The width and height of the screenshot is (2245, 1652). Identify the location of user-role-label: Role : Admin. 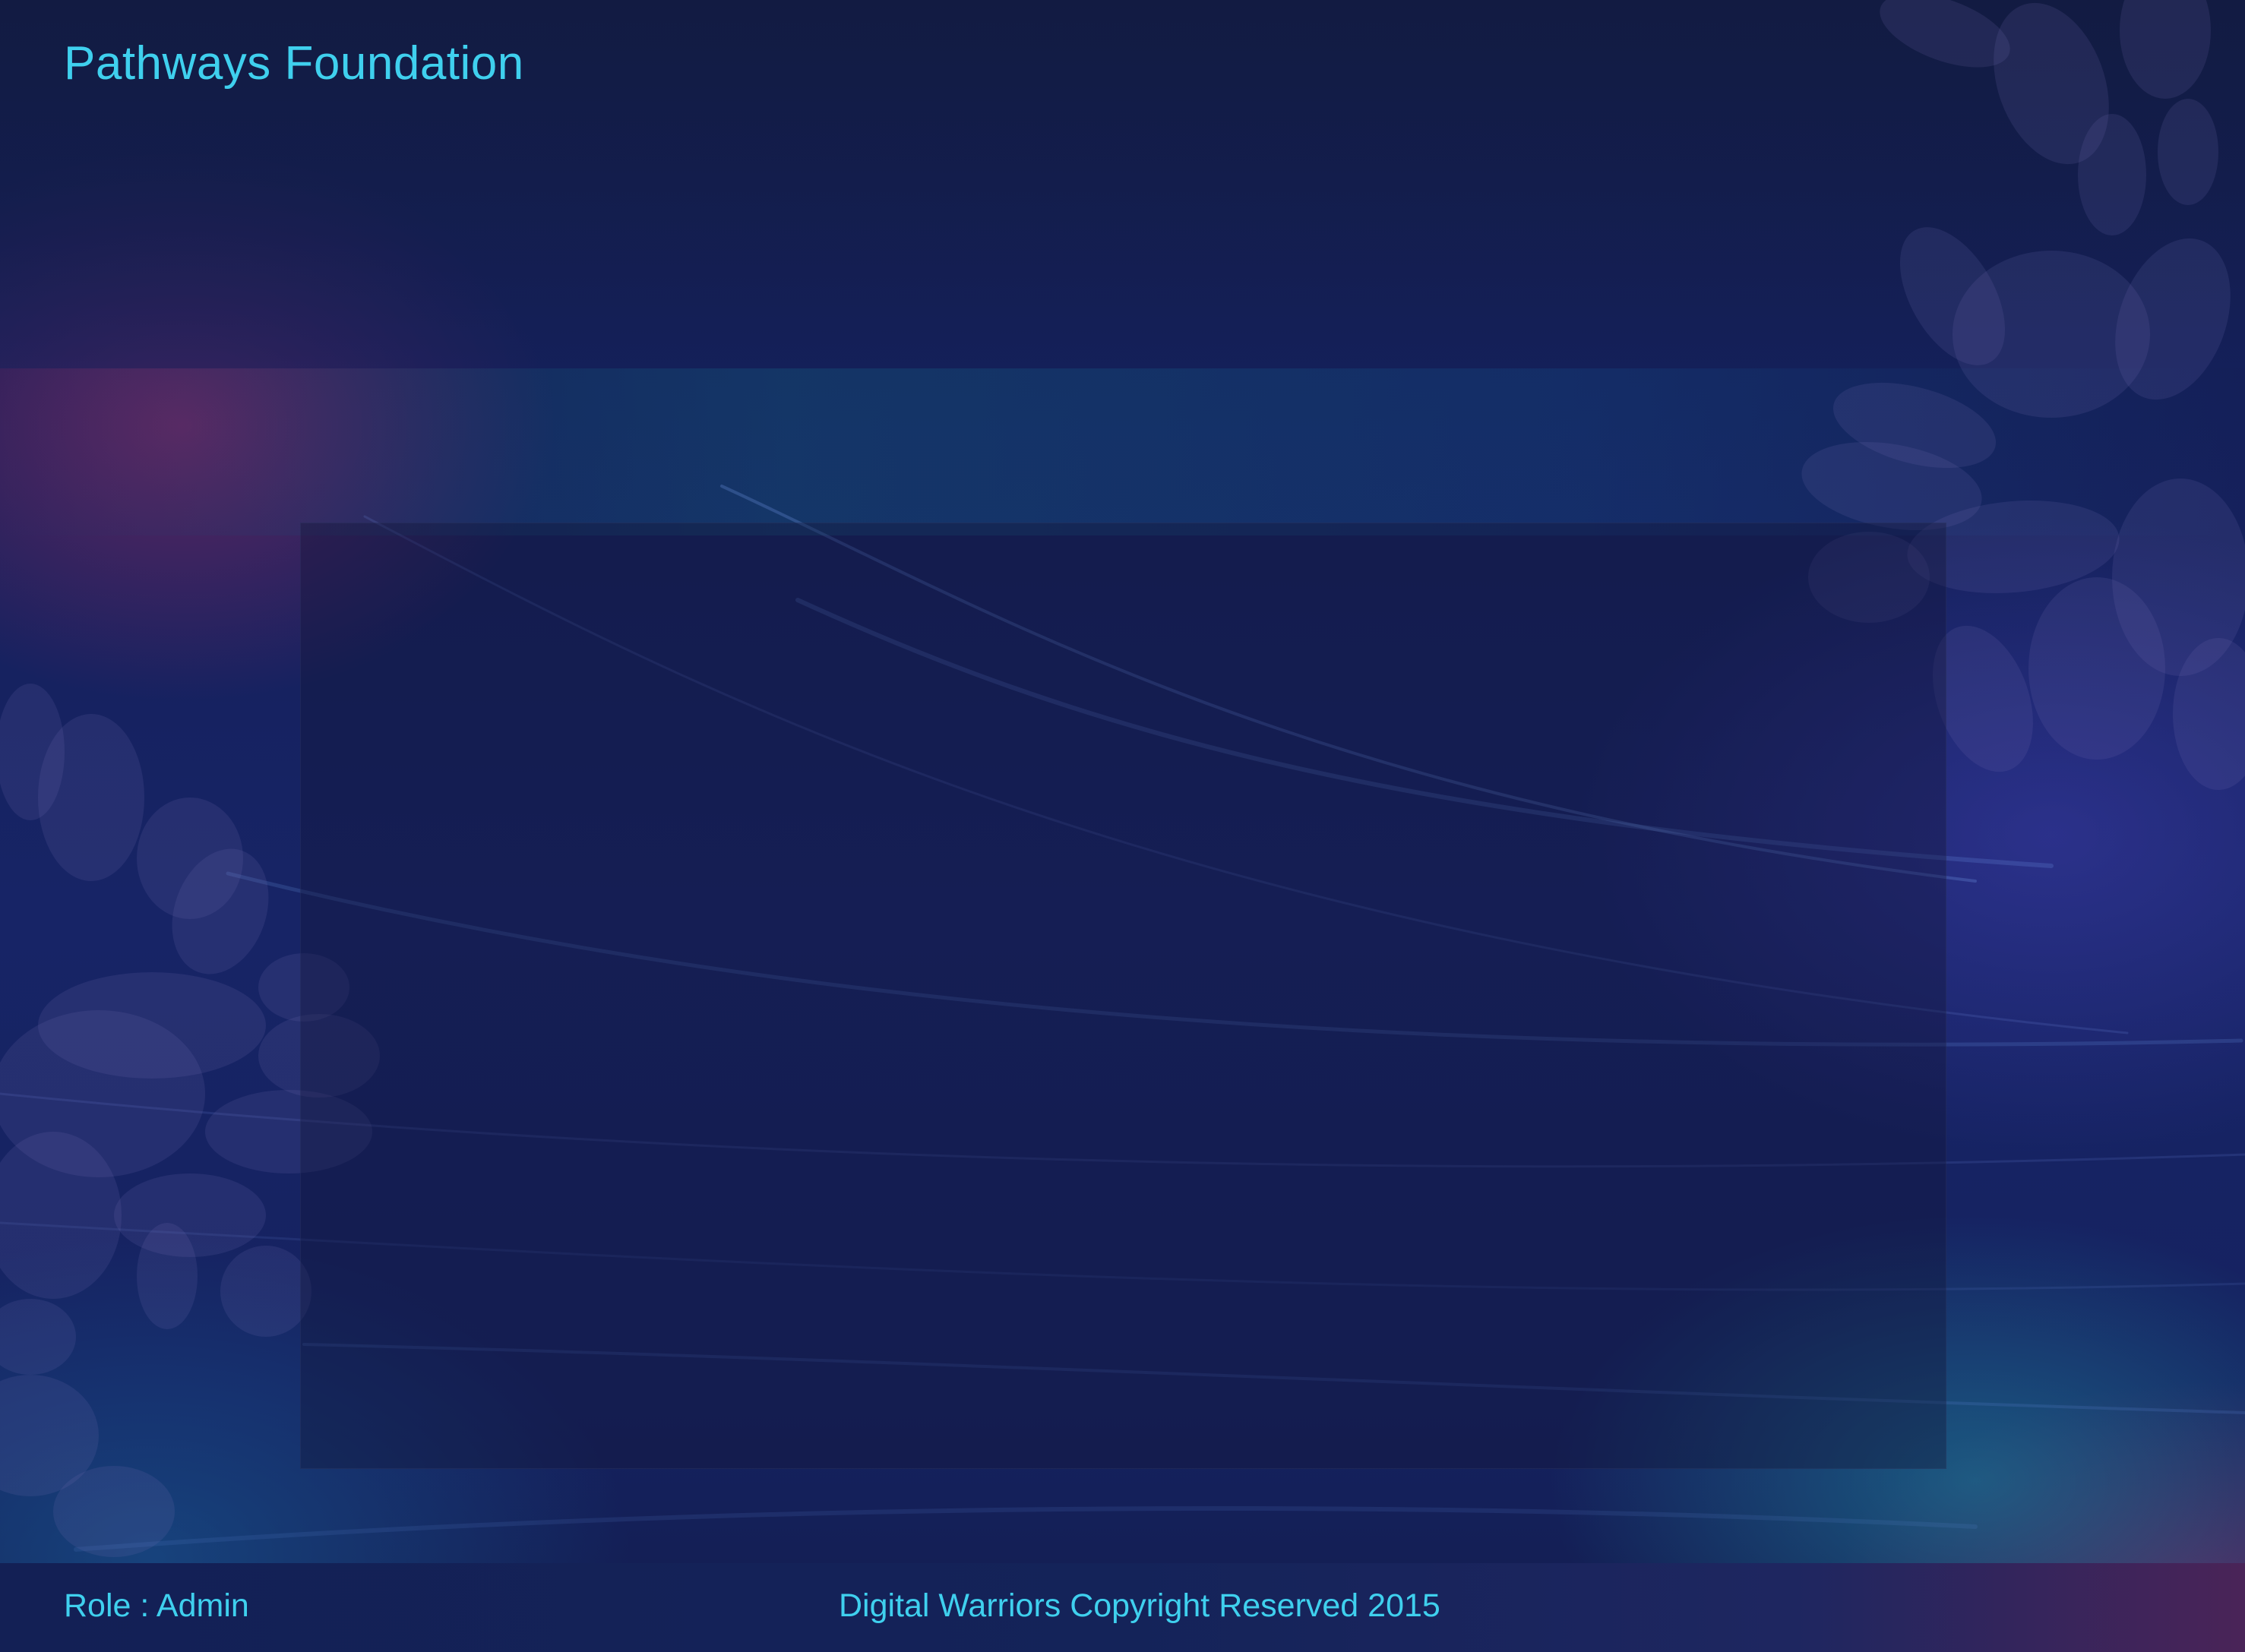
(156, 1605).